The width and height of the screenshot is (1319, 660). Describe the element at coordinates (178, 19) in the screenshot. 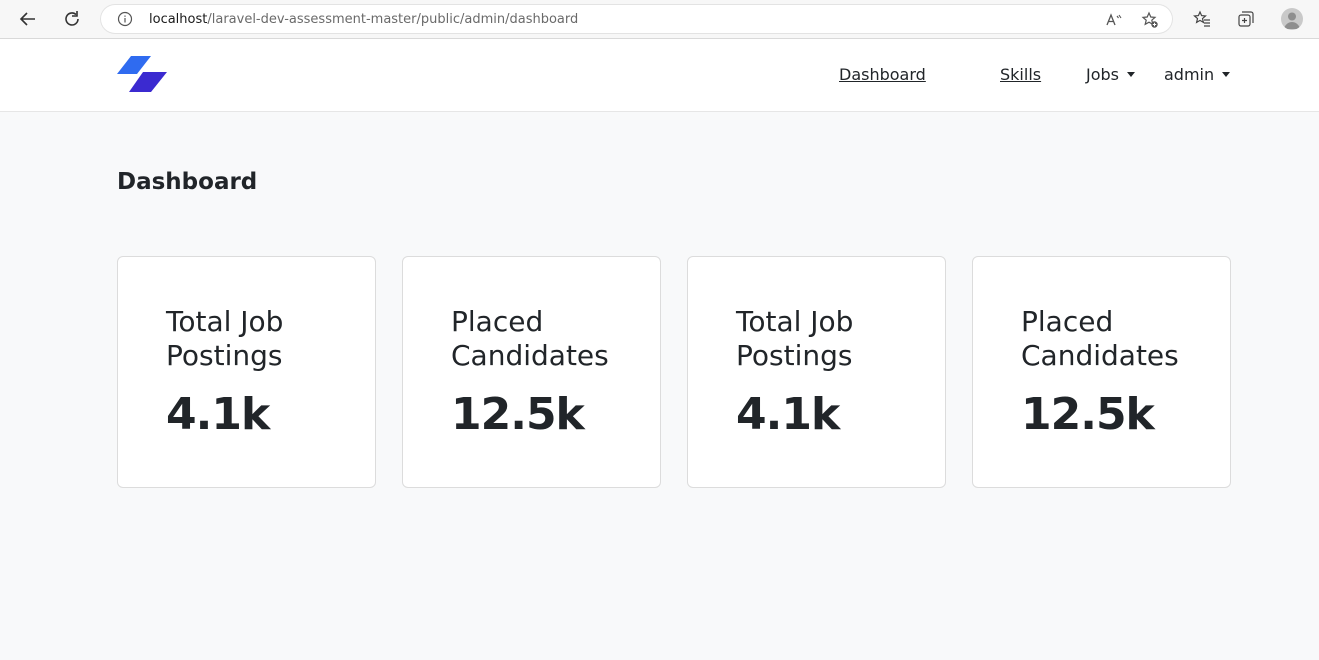

I see `url-host: localhost` at that location.